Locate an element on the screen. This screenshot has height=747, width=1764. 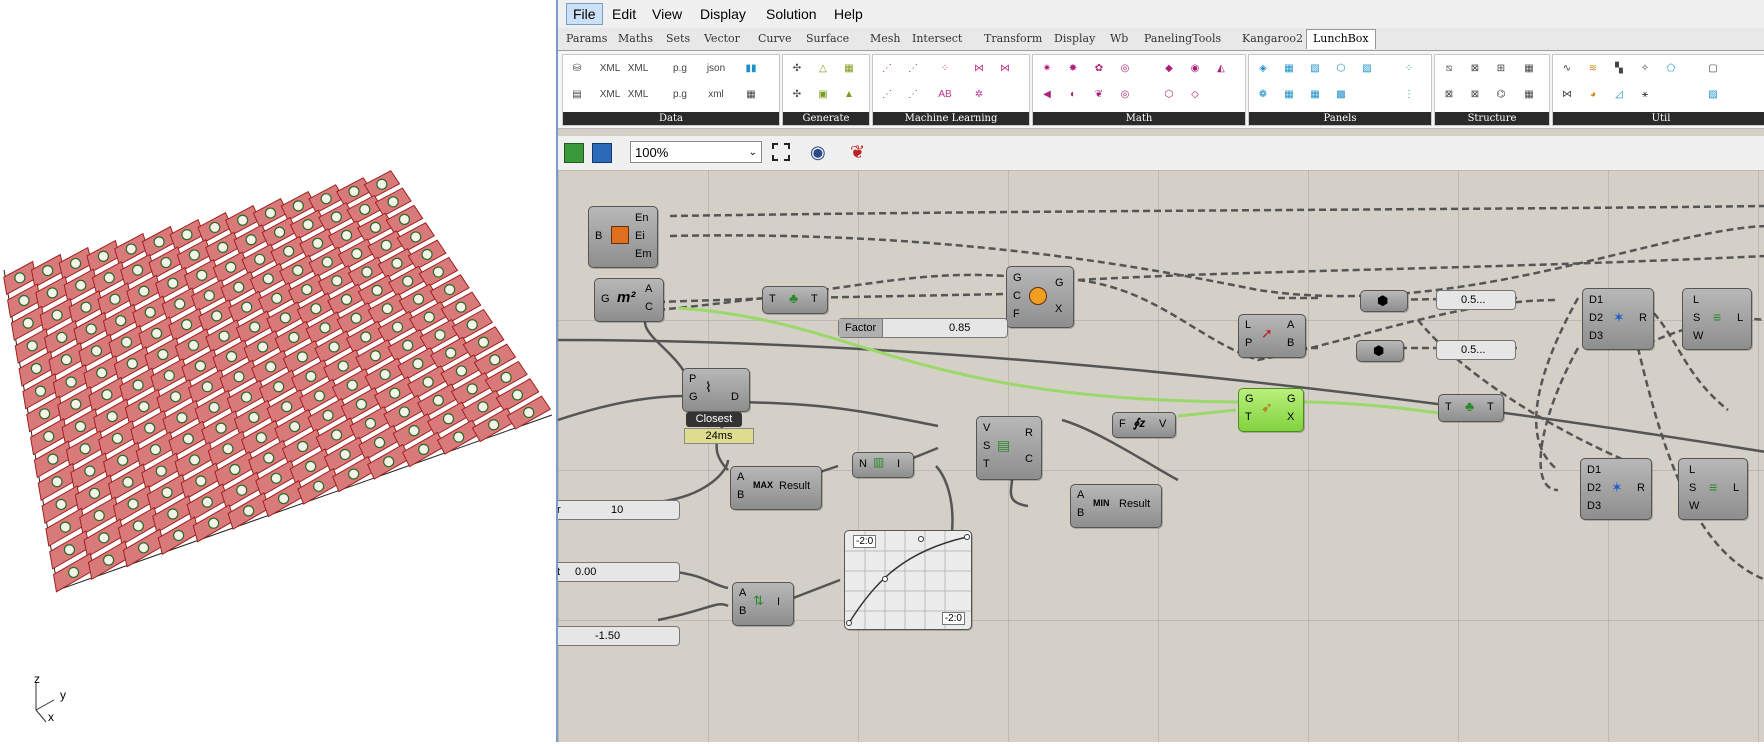
frame-util-icon: ▢ is located at coordinates (1713, 69).